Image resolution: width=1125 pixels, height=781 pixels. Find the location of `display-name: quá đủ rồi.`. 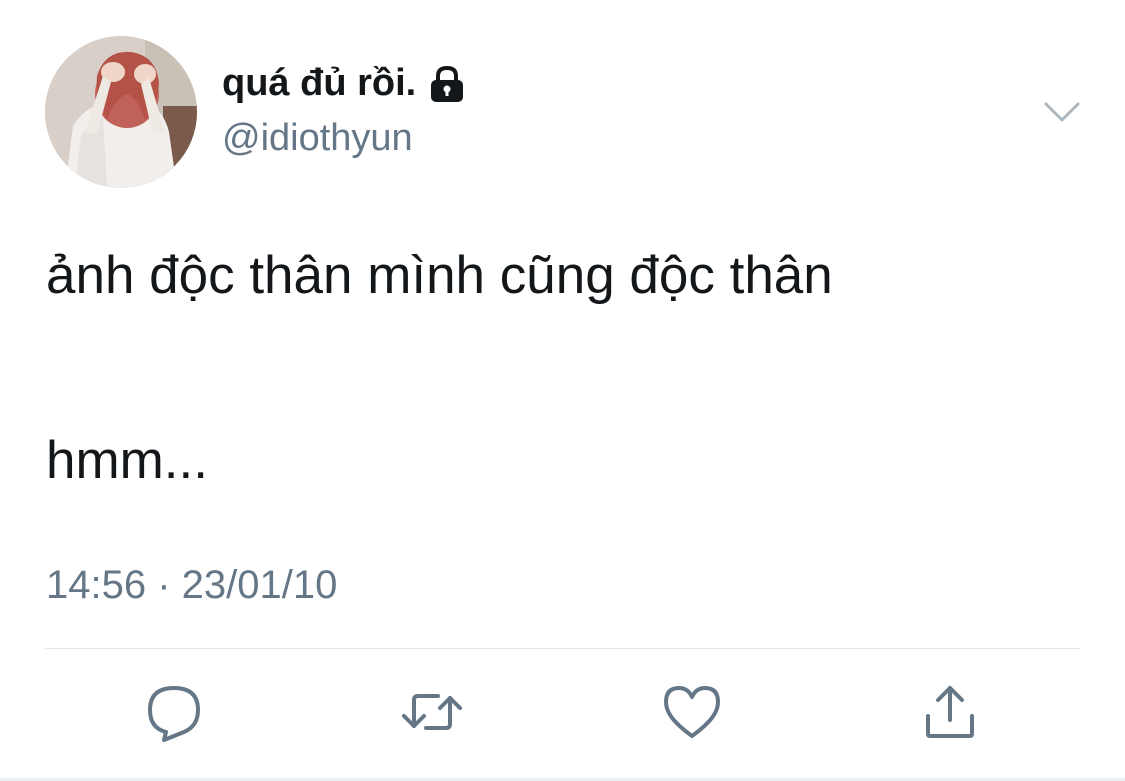

display-name: quá đủ rồi. is located at coordinates (344, 83).